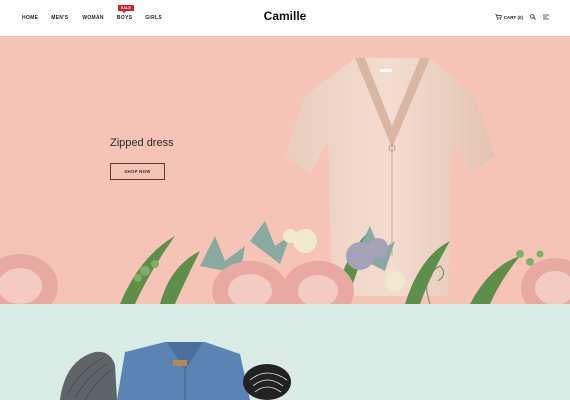 The width and height of the screenshot is (570, 400). What do you see at coordinates (513, 17) in the screenshot?
I see `cart-label: CART (0)` at bounding box center [513, 17].